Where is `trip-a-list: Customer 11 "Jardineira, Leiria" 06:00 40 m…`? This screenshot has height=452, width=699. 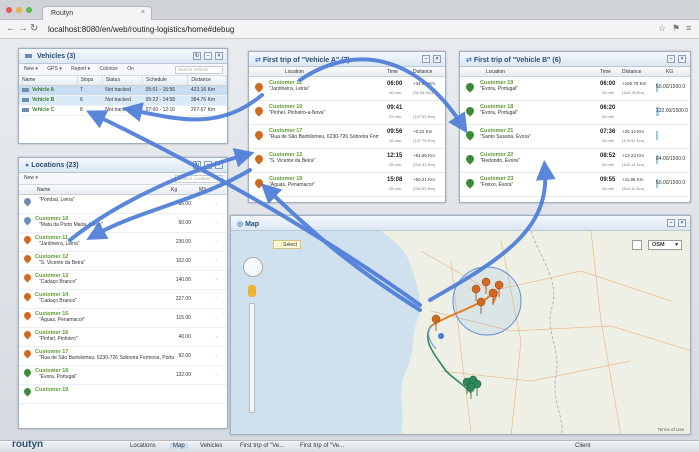 trip-a-list: Customer 11 "Jardineira, Leiria" 06:00 40 m… is located at coordinates (347, 137).